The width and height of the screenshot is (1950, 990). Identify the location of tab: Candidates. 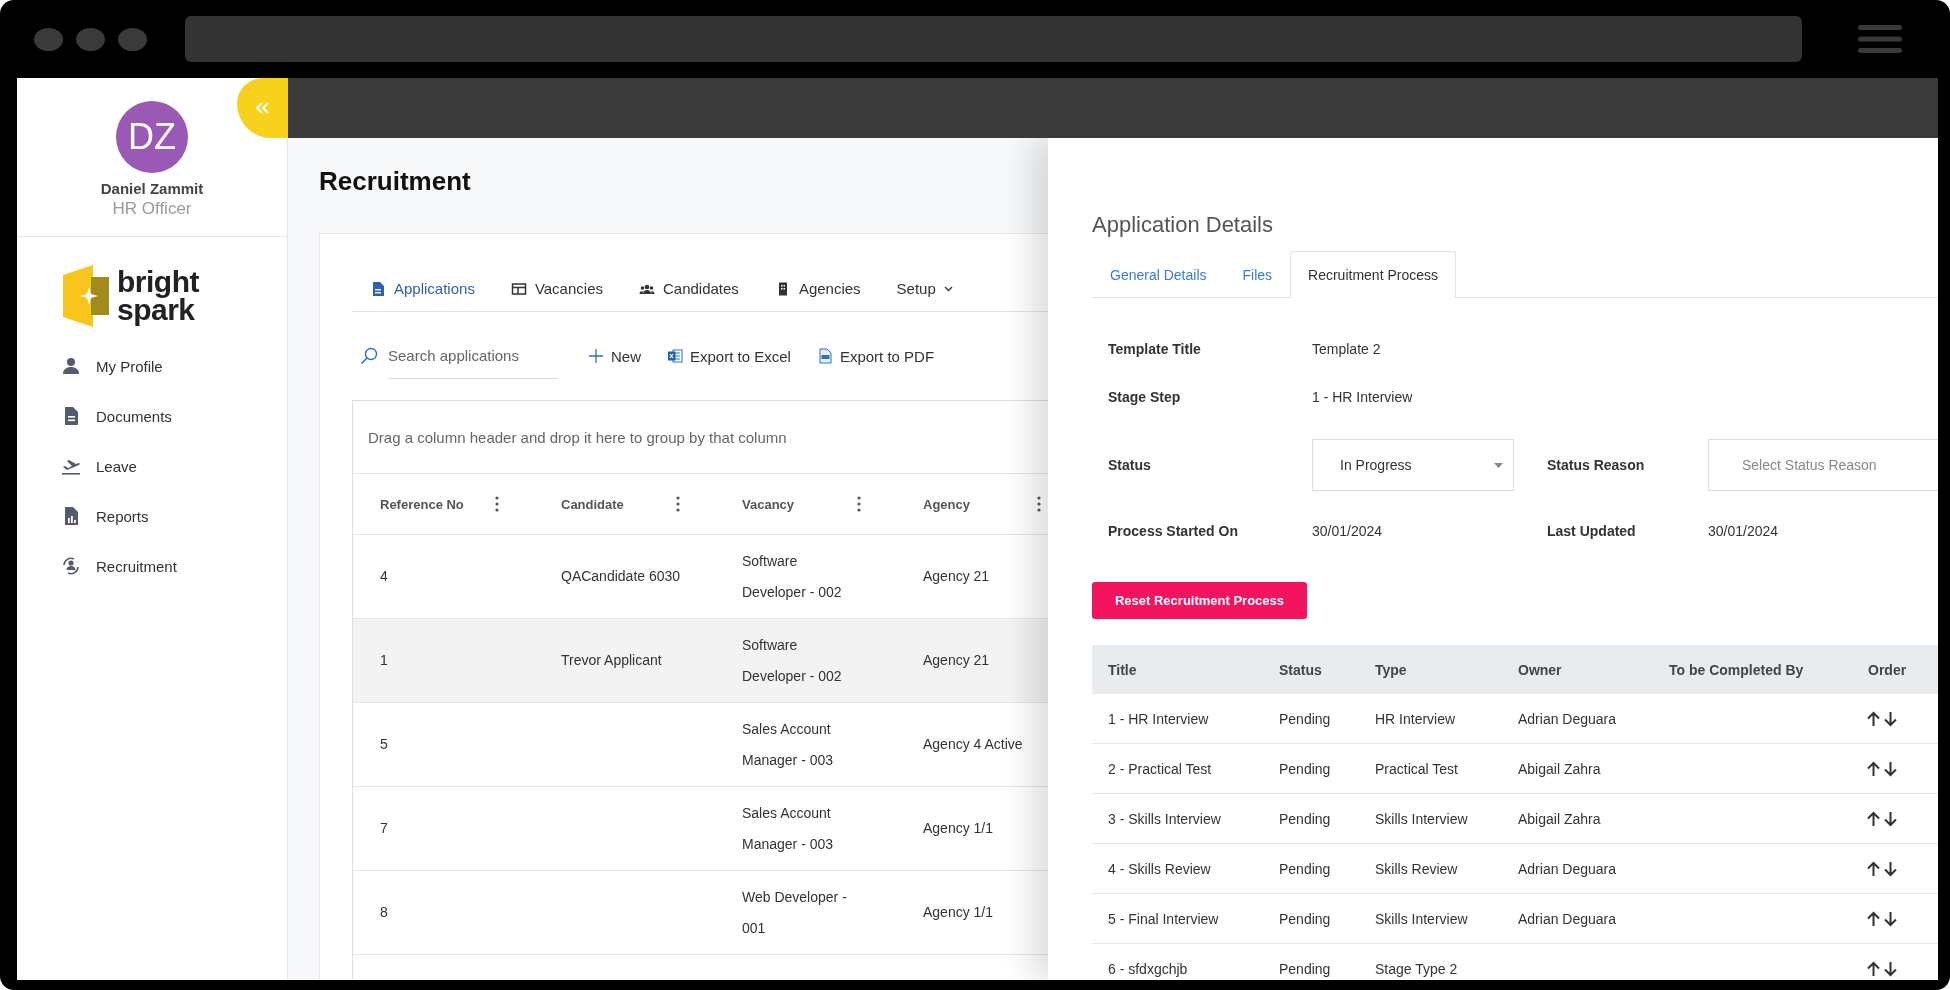
(689, 288).